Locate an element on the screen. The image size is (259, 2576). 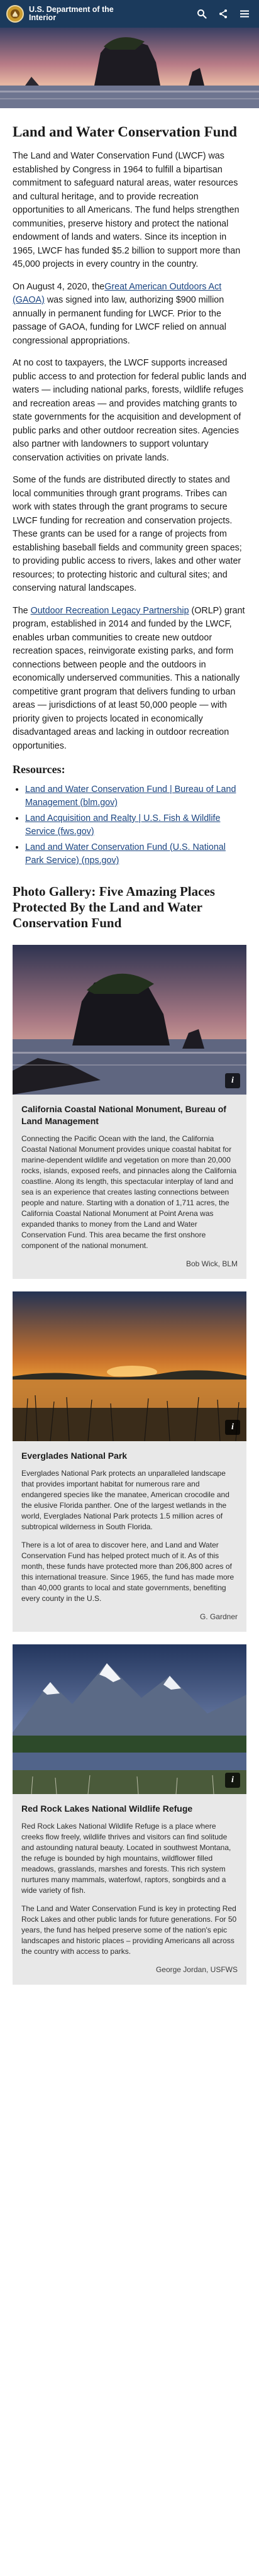
sea-stacks-sunset-image is located at coordinates (129, 68).